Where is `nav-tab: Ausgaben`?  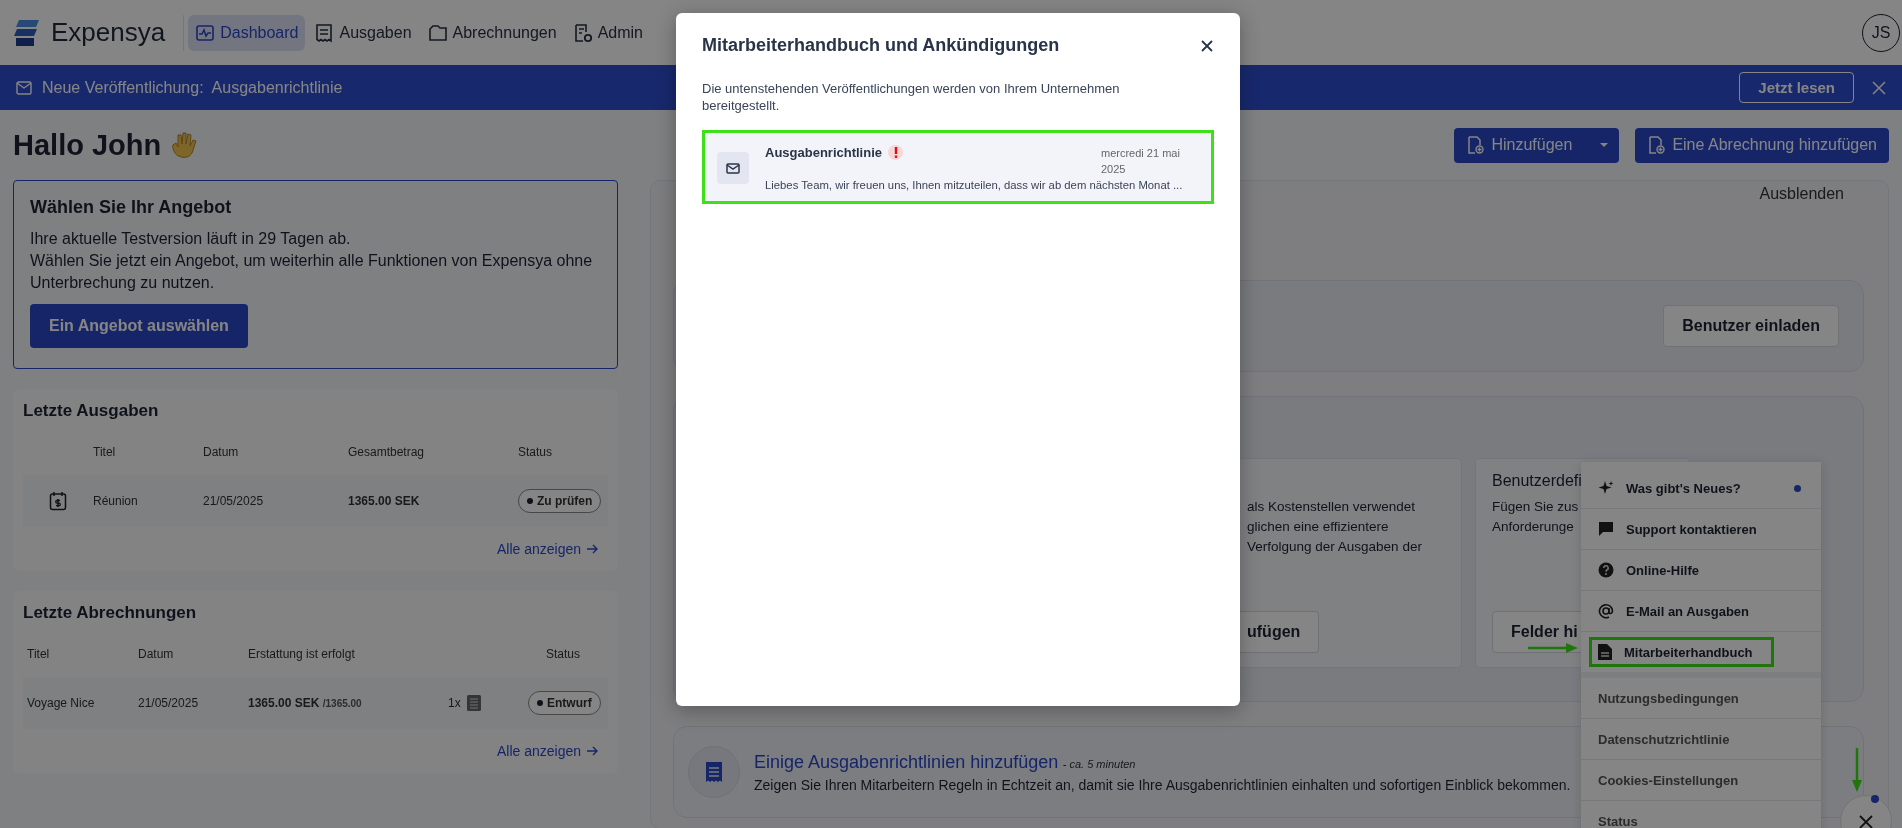 nav-tab: Ausgaben is located at coordinates (363, 32).